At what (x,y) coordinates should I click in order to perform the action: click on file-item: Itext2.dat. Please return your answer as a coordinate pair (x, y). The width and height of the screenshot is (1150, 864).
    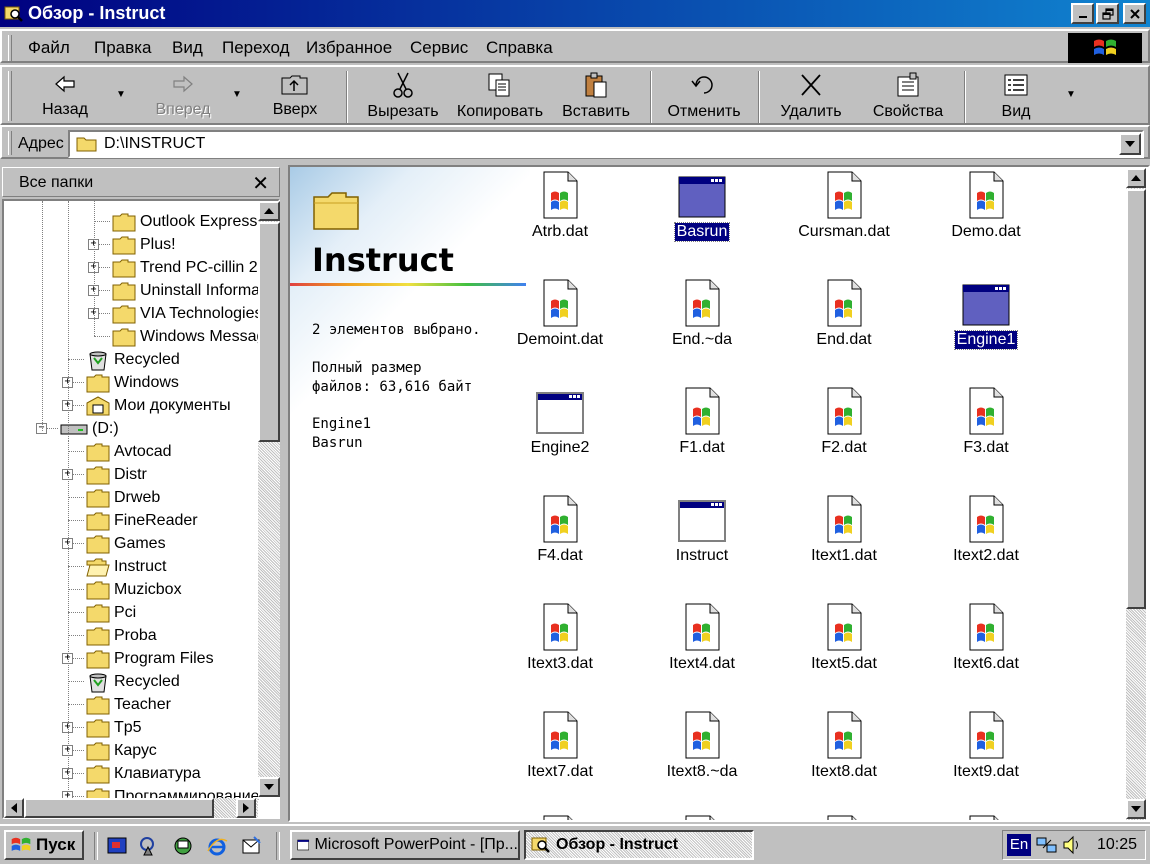
    Looking at the image, I should click on (986, 530).